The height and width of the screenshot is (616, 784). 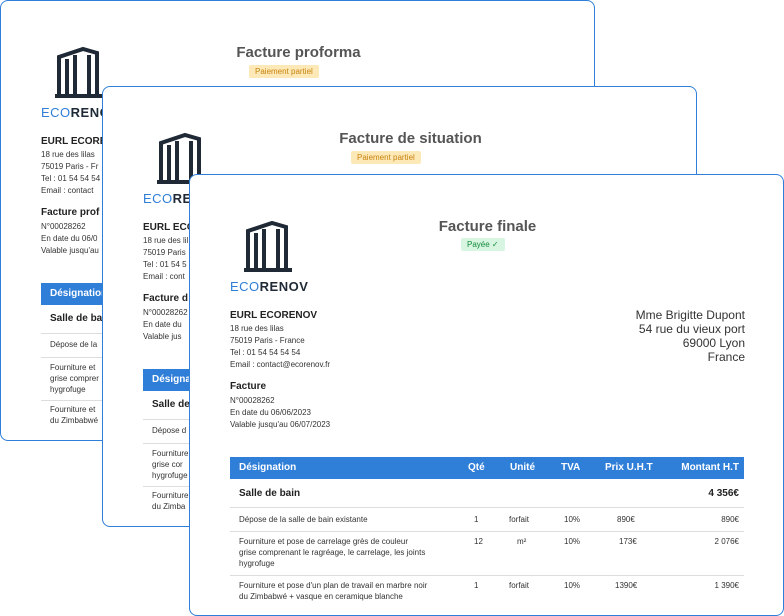 I want to click on col-amount: Montant H.T, so click(x=710, y=467).